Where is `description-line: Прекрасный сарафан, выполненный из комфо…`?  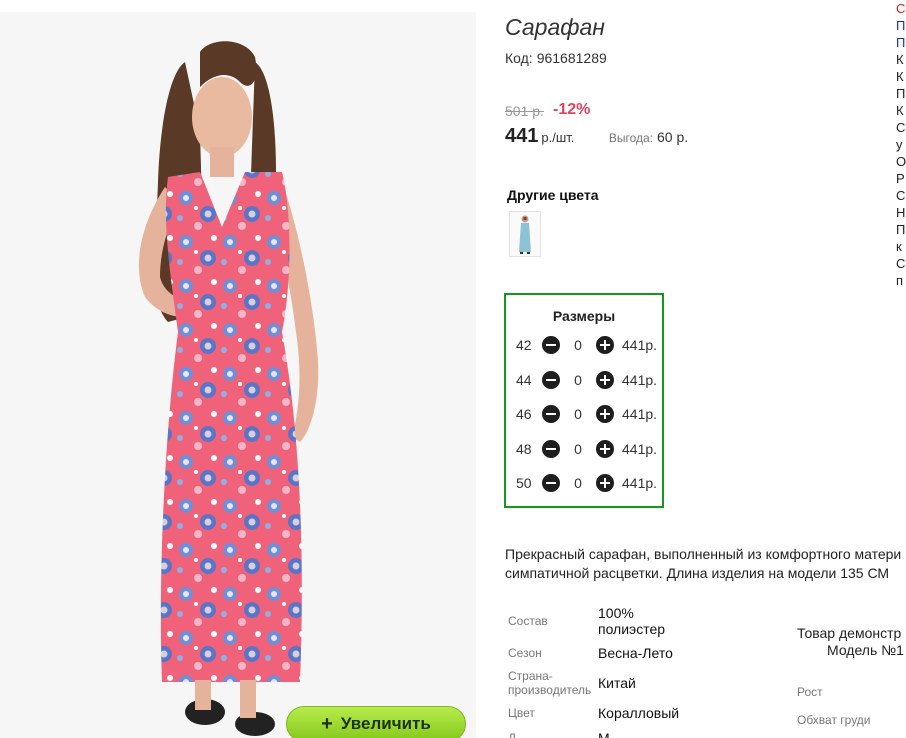 description-line: Прекрасный сарафан, выполненный из комфо… is located at coordinates (703, 554).